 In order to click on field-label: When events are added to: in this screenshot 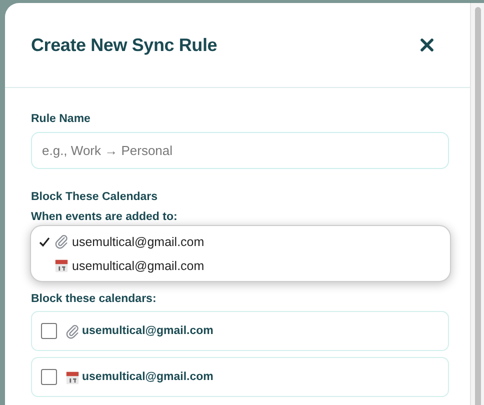, I will do `click(104, 217)`.